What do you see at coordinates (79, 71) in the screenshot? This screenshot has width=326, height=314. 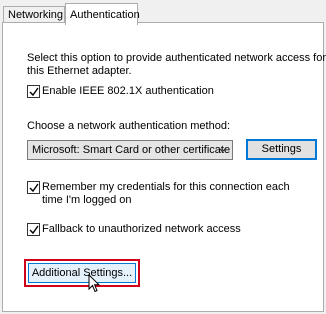 I see `description-line-2: this Ethernet adapter.` at bounding box center [79, 71].